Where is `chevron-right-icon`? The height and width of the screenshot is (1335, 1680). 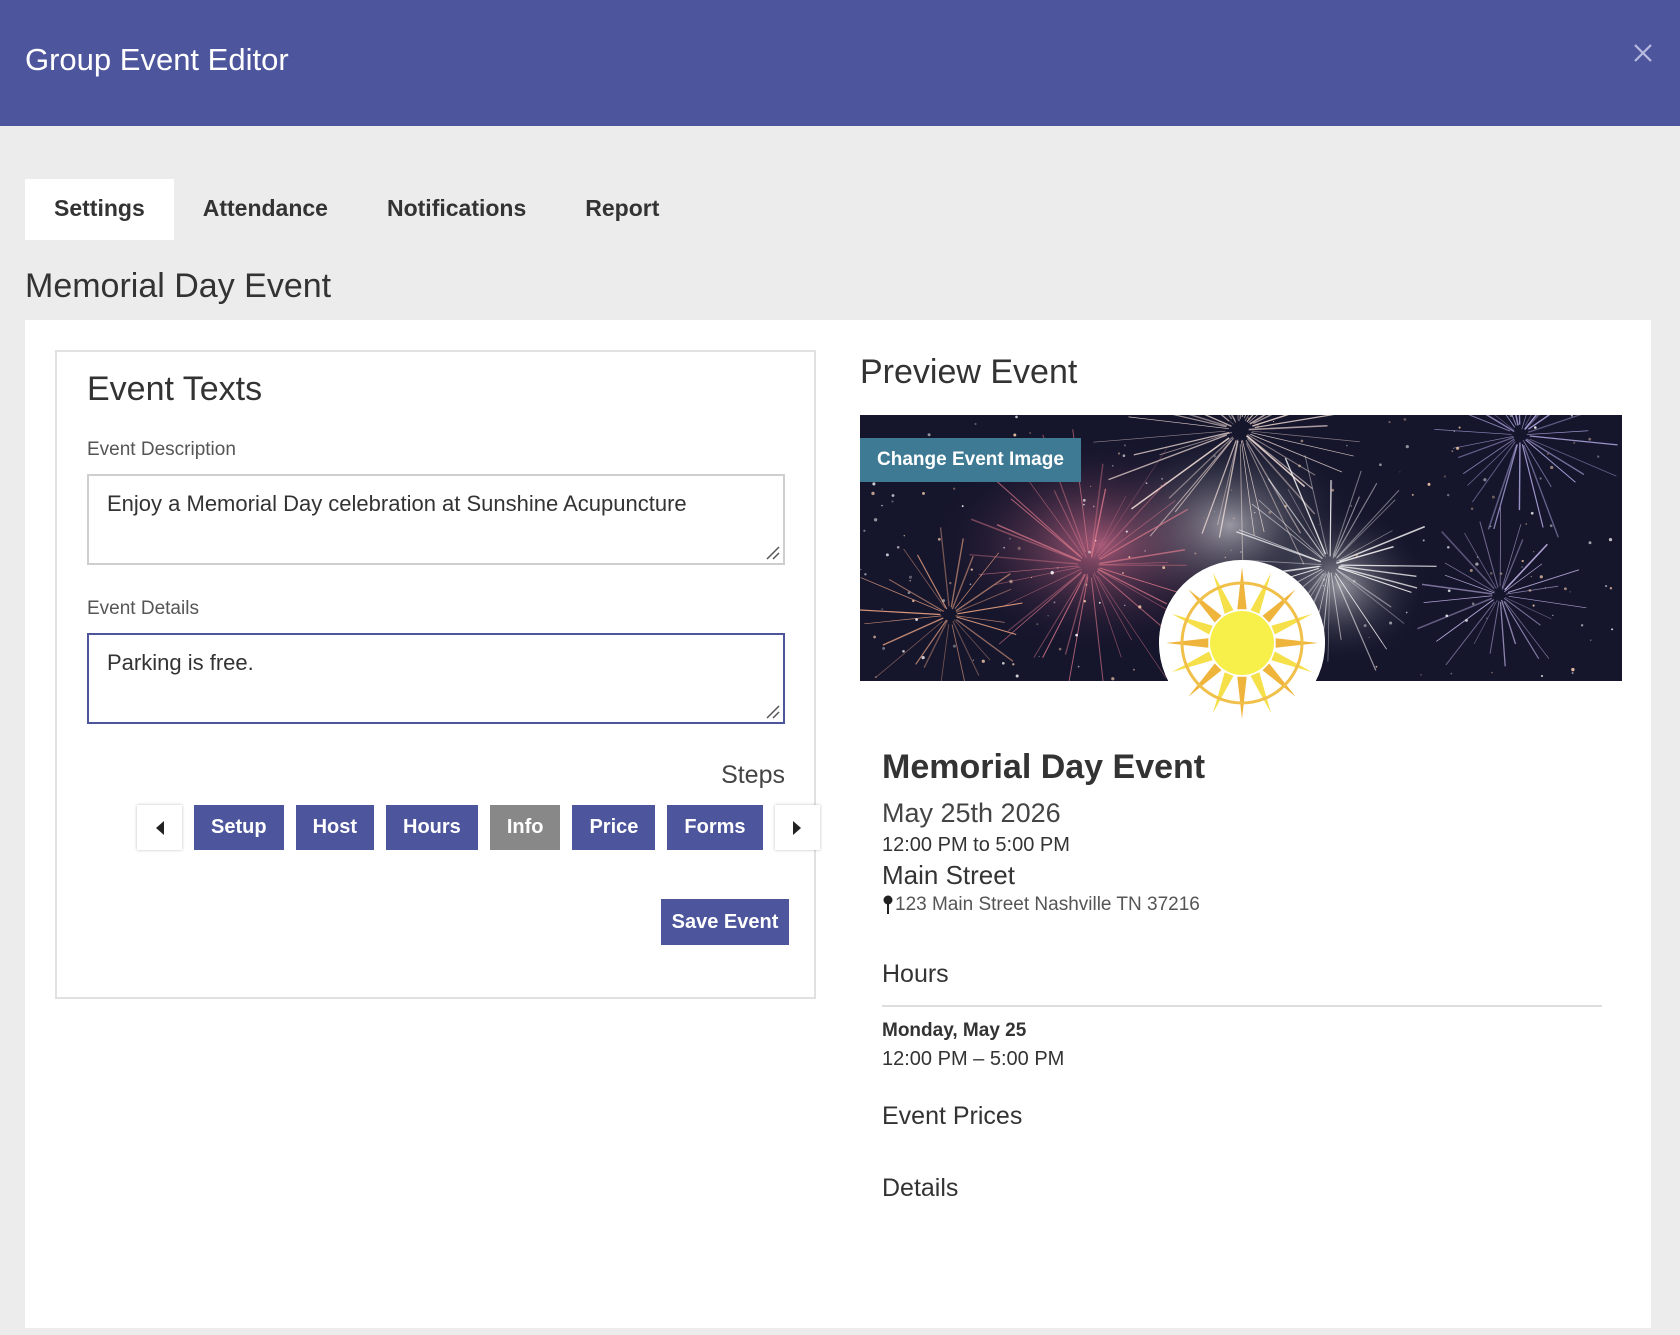 chevron-right-icon is located at coordinates (797, 827).